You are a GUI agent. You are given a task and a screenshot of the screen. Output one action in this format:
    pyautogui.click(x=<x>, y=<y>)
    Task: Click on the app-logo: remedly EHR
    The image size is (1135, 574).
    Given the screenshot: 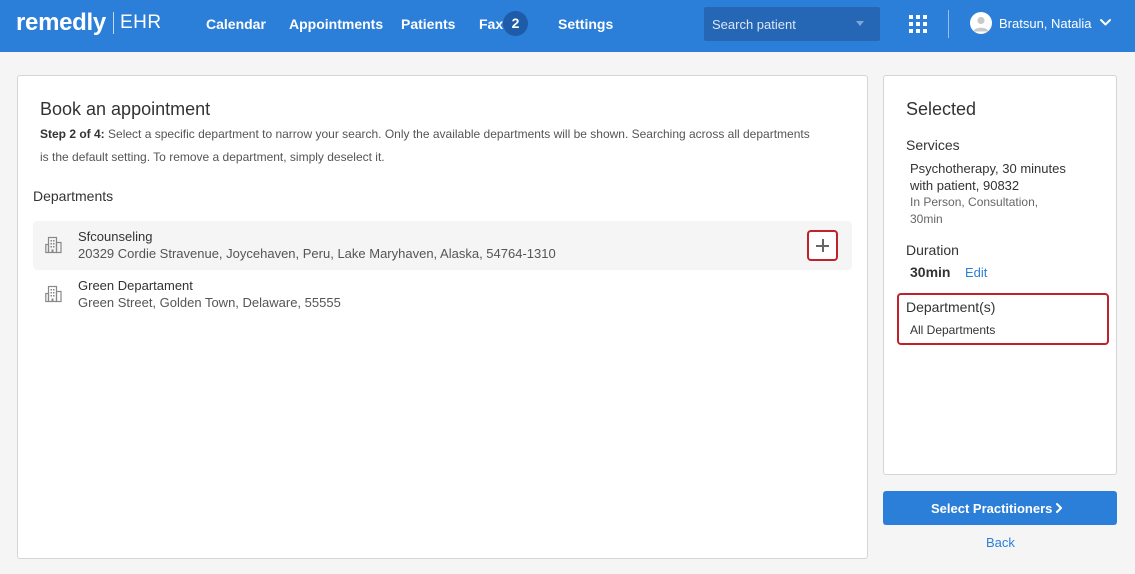 What is the action you would take?
    pyautogui.click(x=89, y=23)
    